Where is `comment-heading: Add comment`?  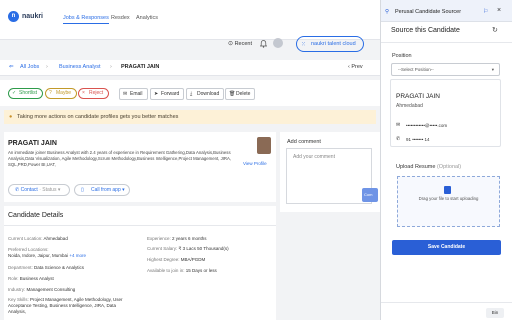 comment-heading: Add comment is located at coordinates (304, 142).